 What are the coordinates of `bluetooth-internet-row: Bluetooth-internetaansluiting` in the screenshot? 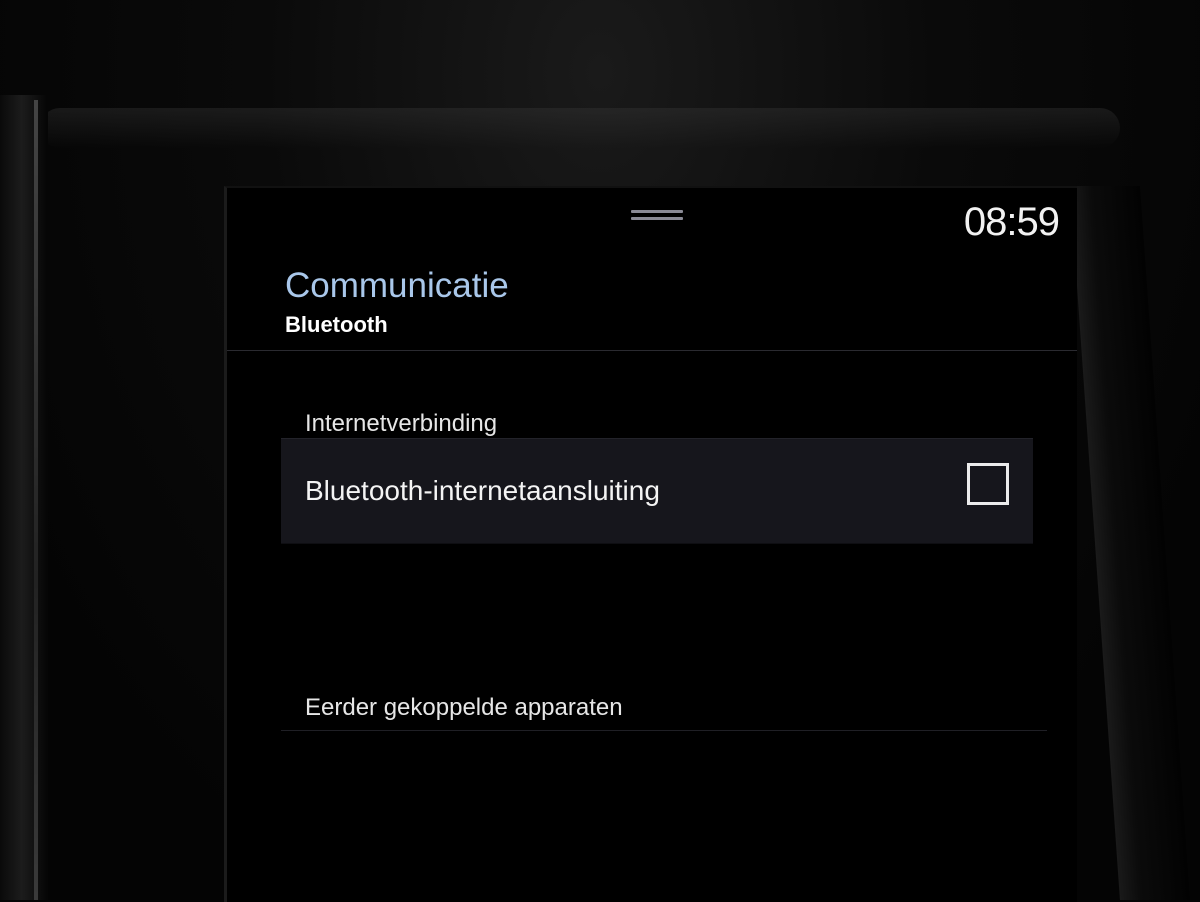 It's located at (657, 491).